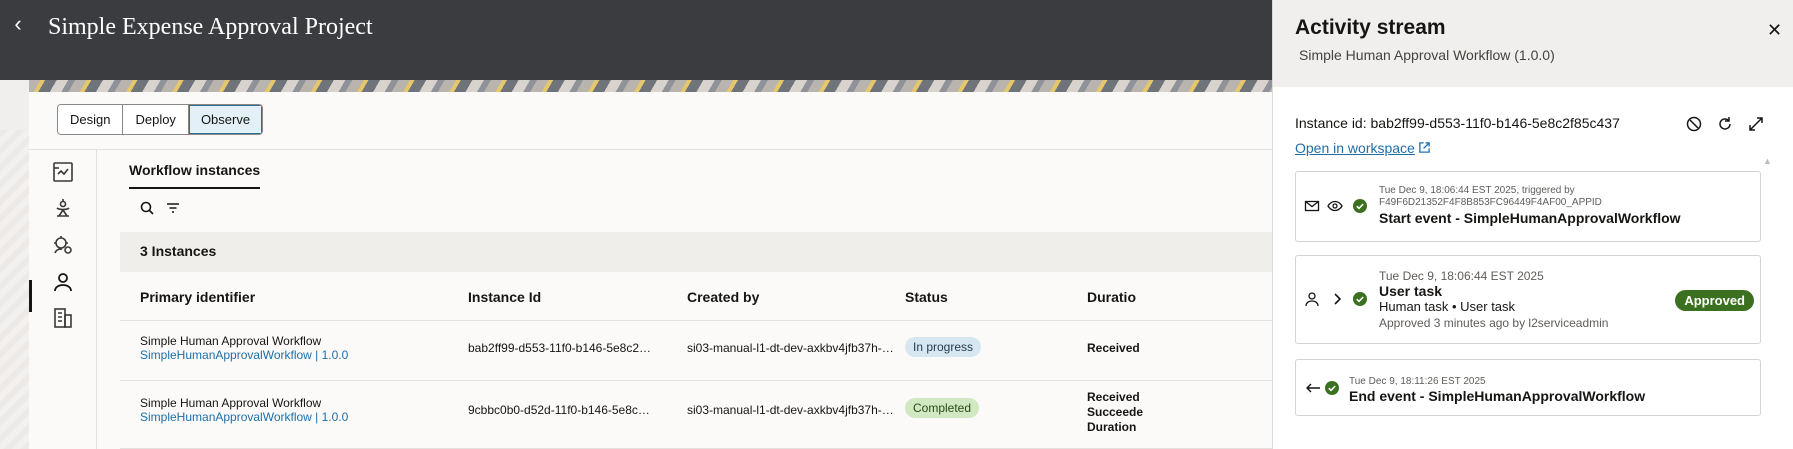  Describe the element at coordinates (210, 27) in the screenshot. I see `page-title: Simple Expense Approval Project` at that location.